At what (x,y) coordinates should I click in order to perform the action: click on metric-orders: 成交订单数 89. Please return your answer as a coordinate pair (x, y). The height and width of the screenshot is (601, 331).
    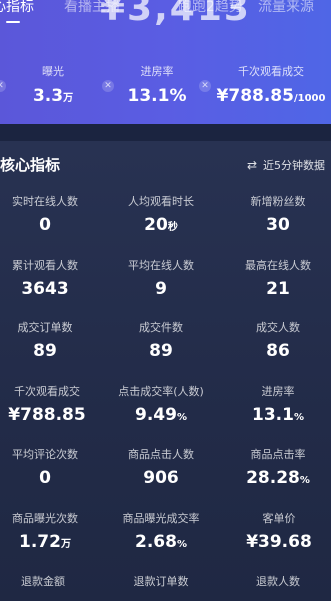
    Looking at the image, I should click on (50, 340).